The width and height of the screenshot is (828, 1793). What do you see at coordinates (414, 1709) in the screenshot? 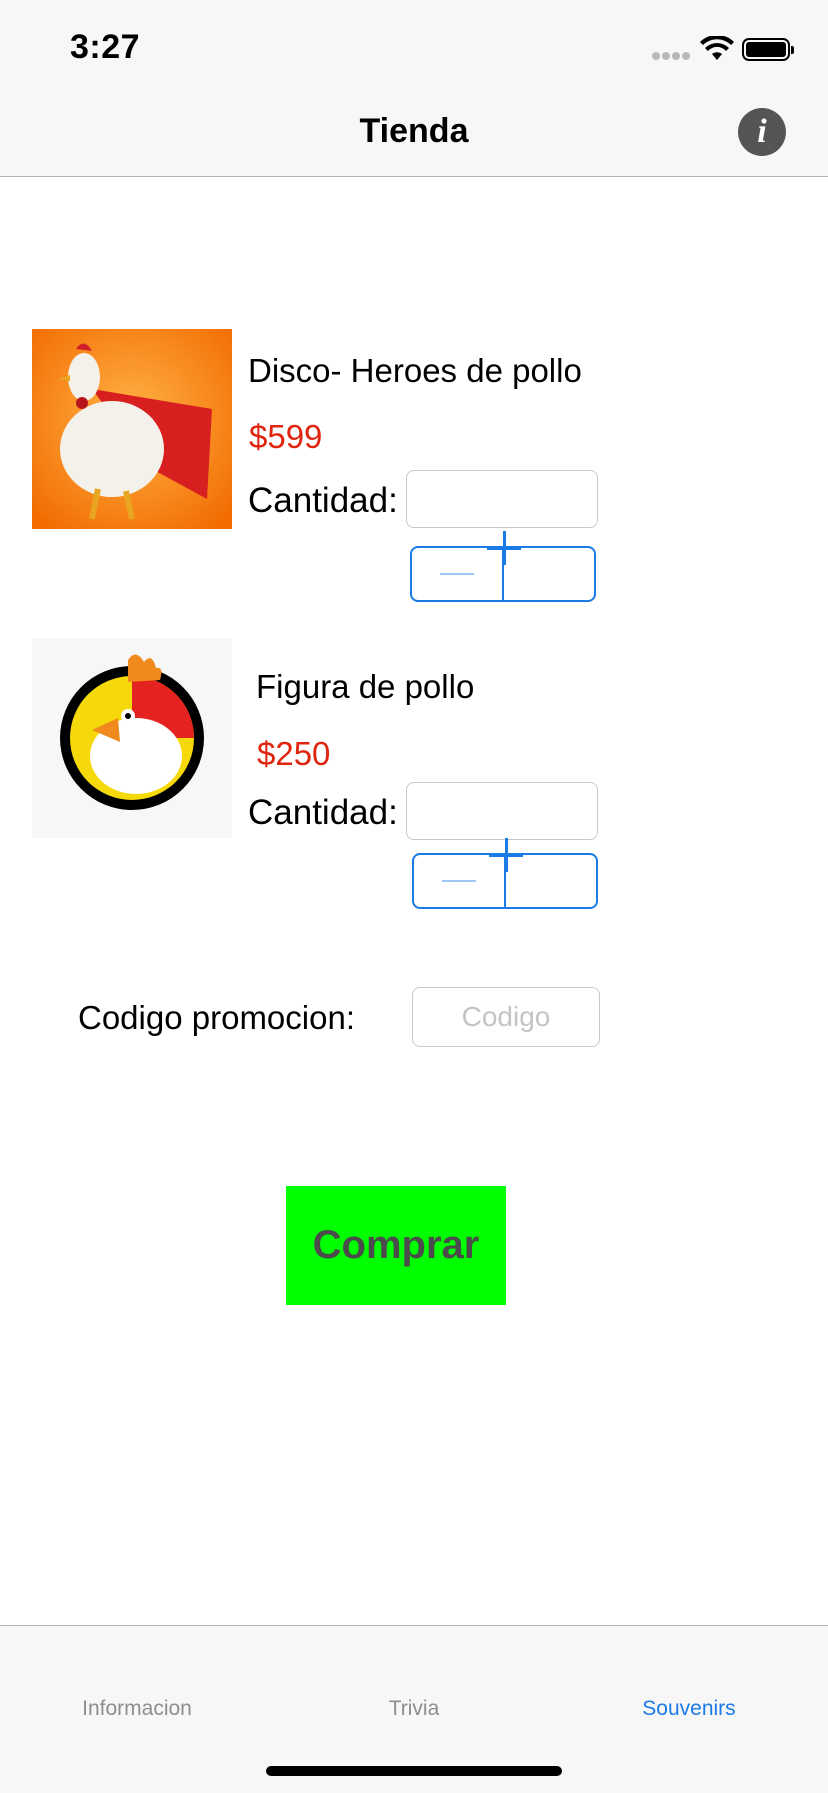
I see `tab-trivia: Trivia` at bounding box center [414, 1709].